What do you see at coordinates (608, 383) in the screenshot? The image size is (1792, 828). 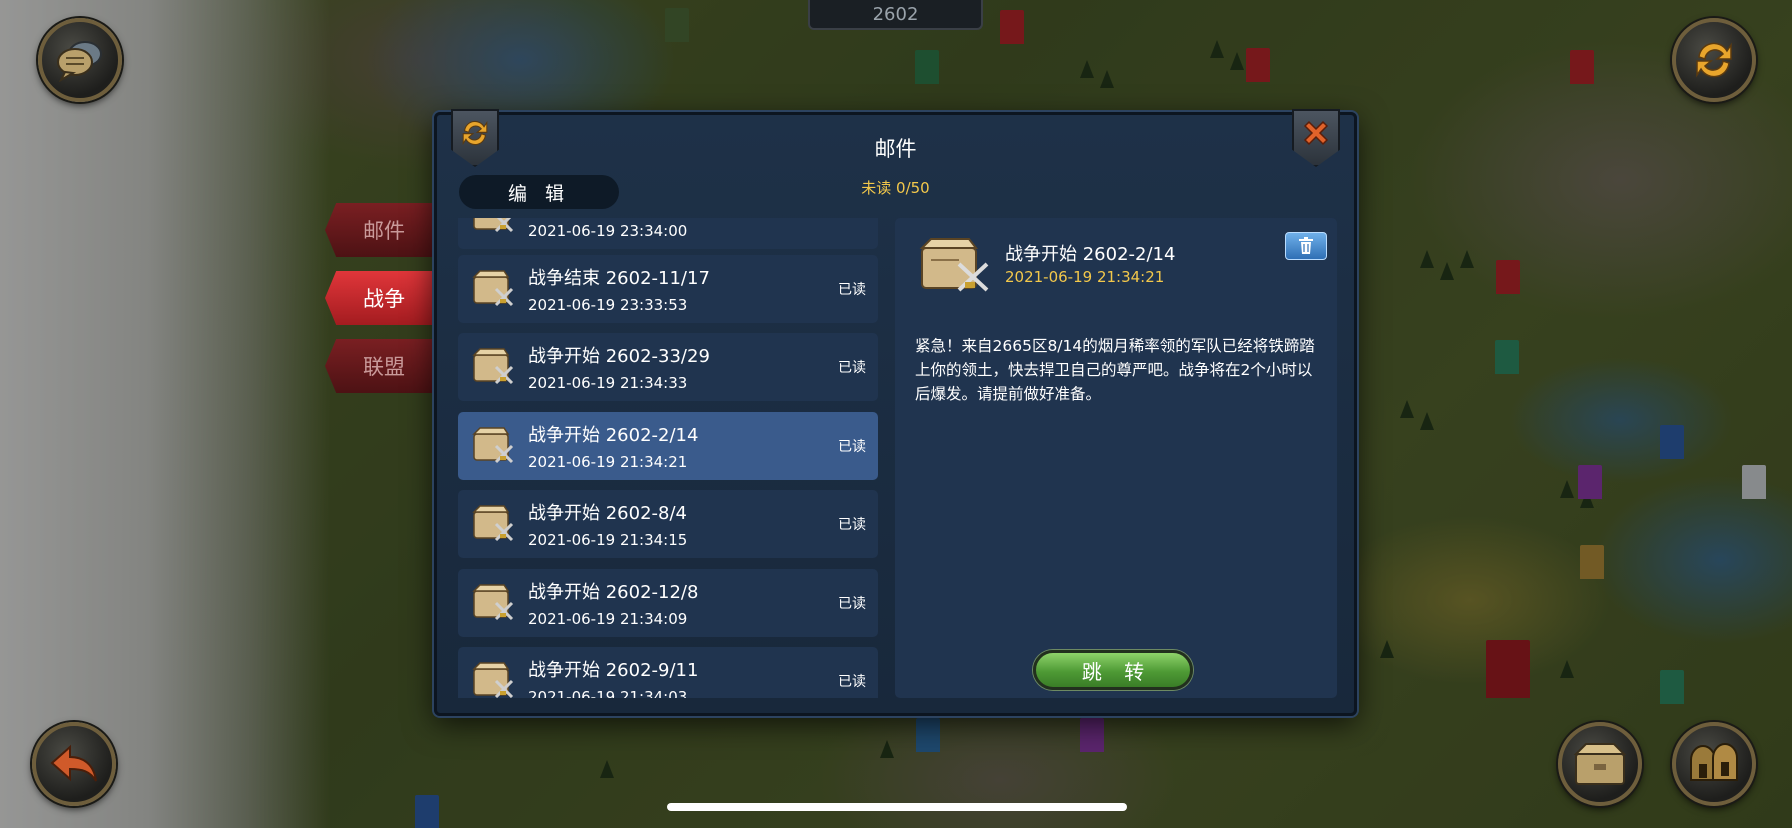 I see `mail-date: 2021-06-19 21:34:33` at bounding box center [608, 383].